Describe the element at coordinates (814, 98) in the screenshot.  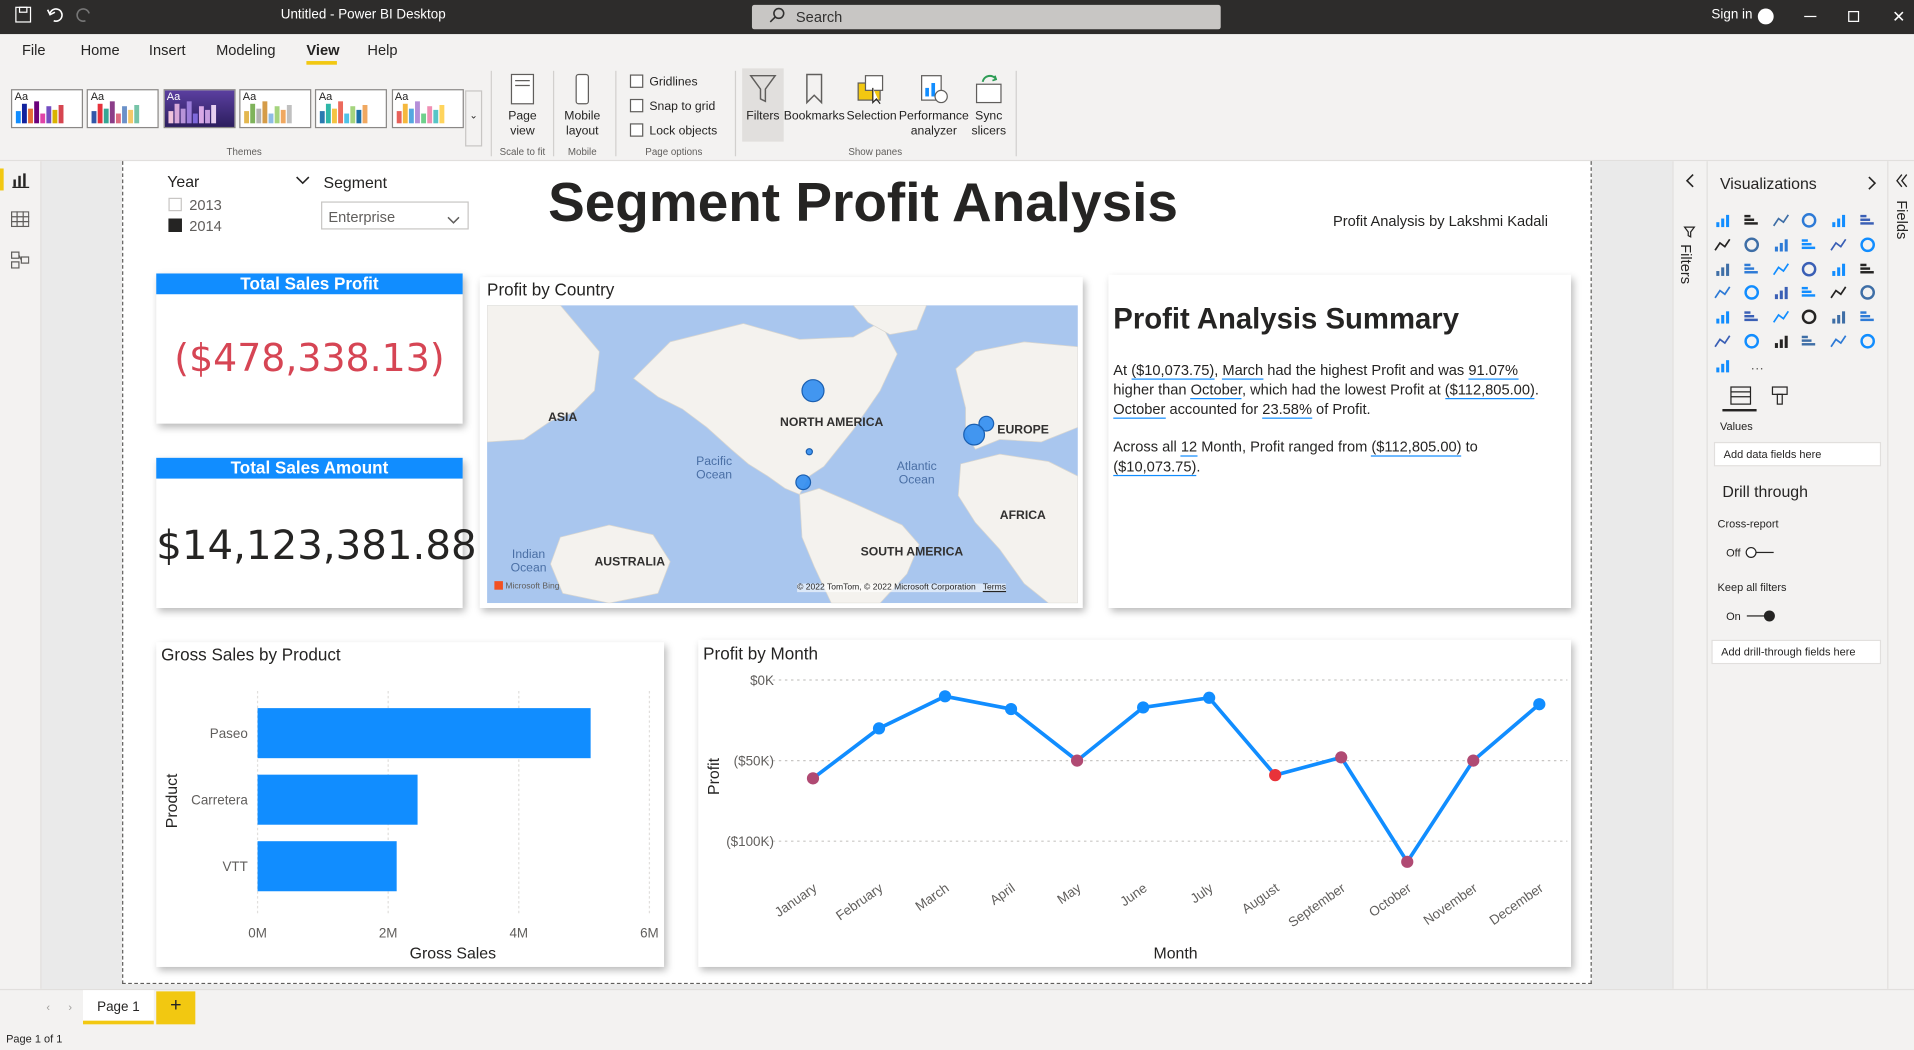
I see `bookmarks-pane-button: Bookmarks` at that location.